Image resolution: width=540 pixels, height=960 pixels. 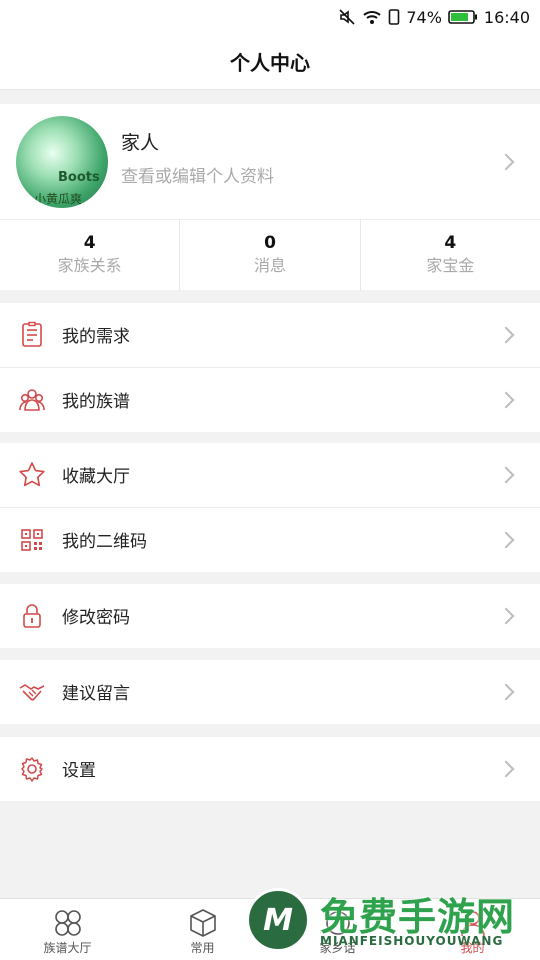 I want to click on avatar-text: Boots, so click(x=79, y=177).